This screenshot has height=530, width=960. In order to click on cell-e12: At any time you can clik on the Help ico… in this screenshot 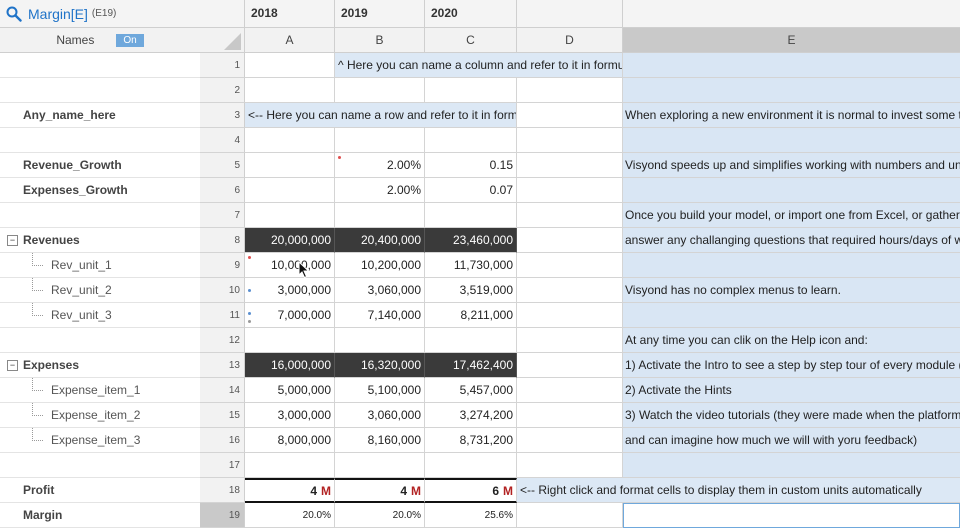, I will do `click(791, 340)`.